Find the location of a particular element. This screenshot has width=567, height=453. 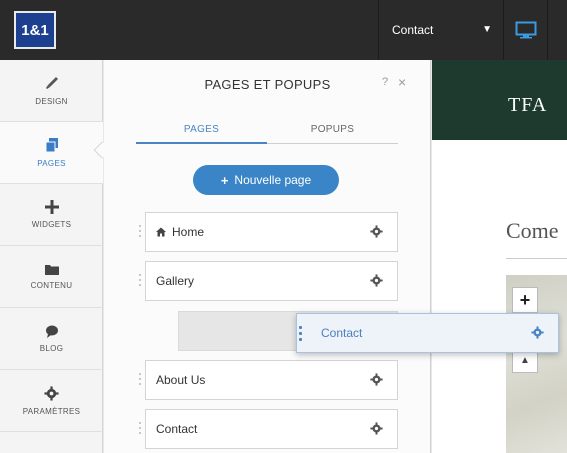

sidebar-item-pages: PAGES is located at coordinates (51, 153).